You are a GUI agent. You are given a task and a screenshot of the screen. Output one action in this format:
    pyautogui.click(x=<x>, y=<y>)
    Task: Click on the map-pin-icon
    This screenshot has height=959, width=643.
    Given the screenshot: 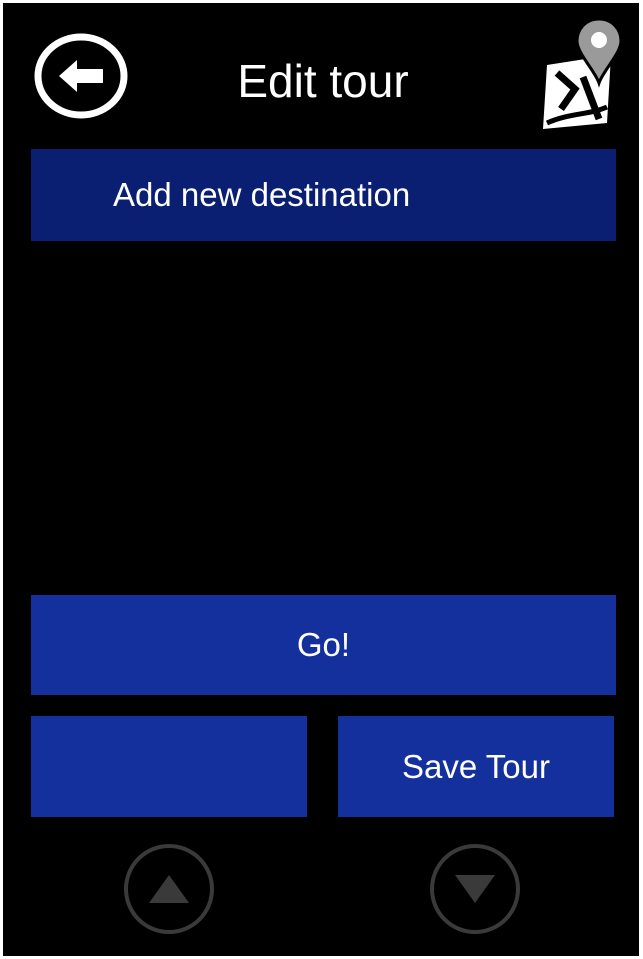 What is the action you would take?
    pyautogui.click(x=583, y=73)
    